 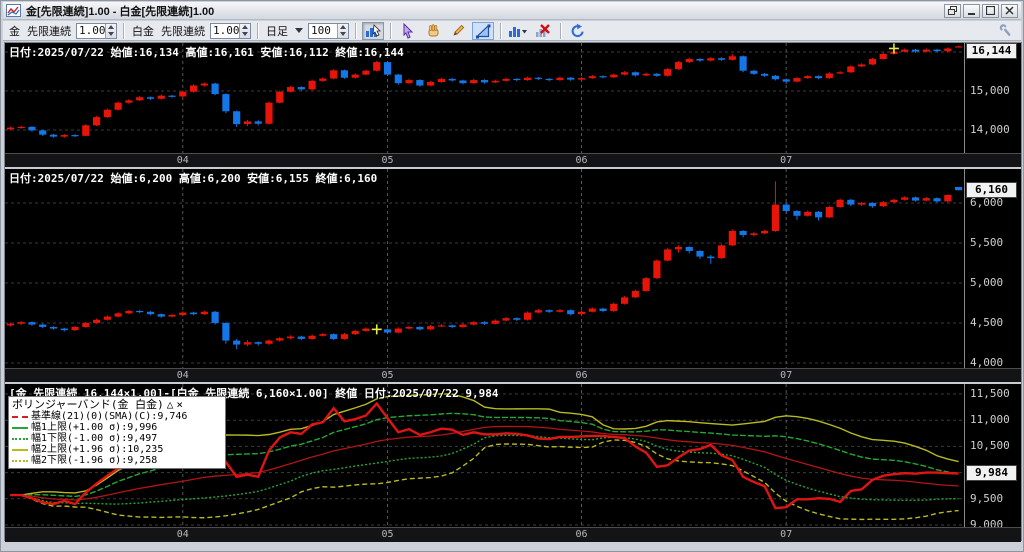 I want to click on instrument2-spinner-buttons, so click(x=244, y=30).